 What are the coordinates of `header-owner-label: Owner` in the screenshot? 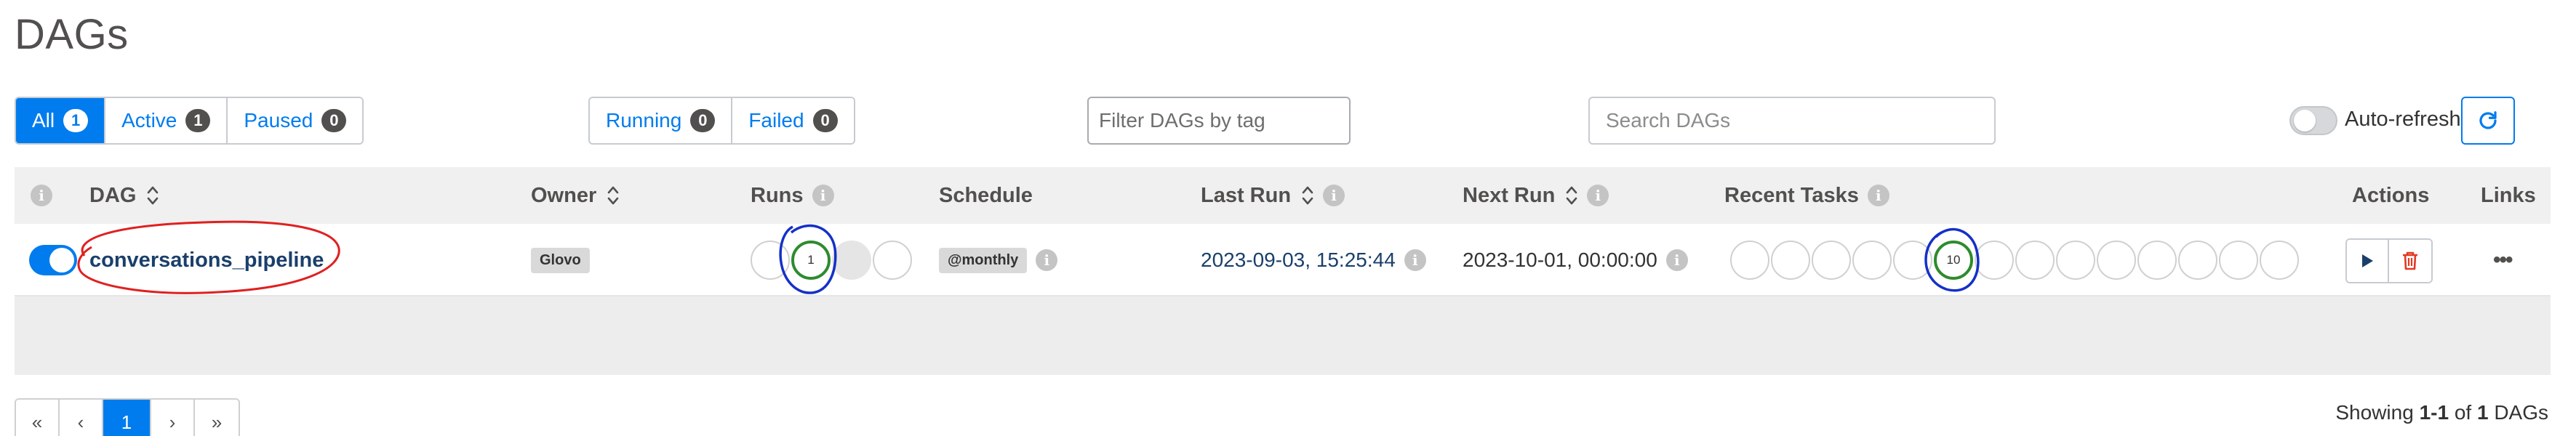 It's located at (564, 195).